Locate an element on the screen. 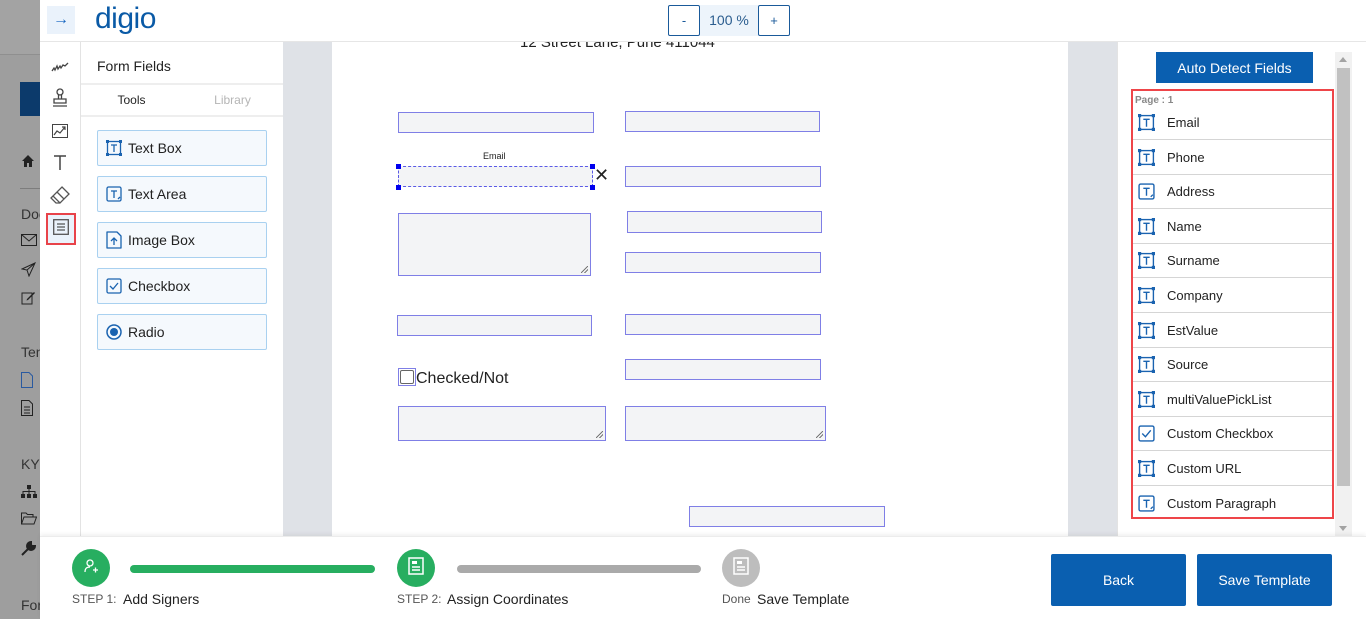 The width and height of the screenshot is (1366, 619). panel-title: Form Fields is located at coordinates (134, 66).